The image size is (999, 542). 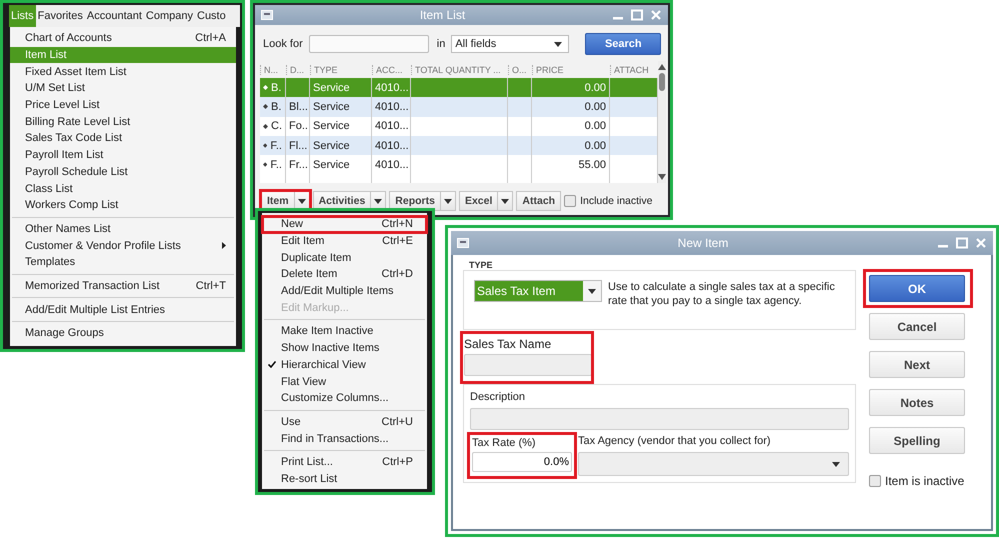 I want to click on menu-item: Price Level List, so click(x=123, y=105).